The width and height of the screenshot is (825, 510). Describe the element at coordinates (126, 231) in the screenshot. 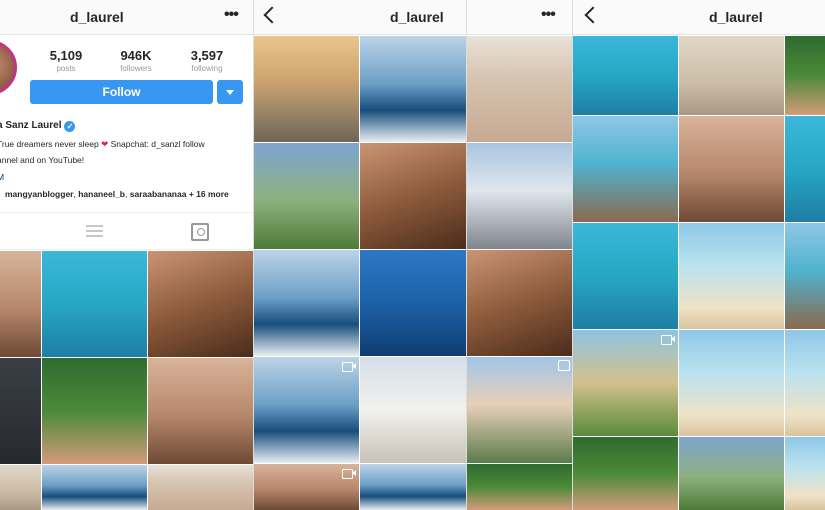

I see `profile-tabs` at that location.